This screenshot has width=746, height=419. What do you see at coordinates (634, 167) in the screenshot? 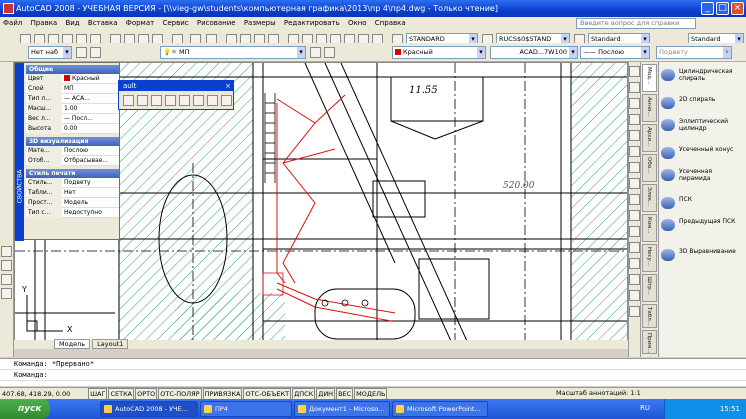
I see `rotate-icon` at bounding box center [634, 167].